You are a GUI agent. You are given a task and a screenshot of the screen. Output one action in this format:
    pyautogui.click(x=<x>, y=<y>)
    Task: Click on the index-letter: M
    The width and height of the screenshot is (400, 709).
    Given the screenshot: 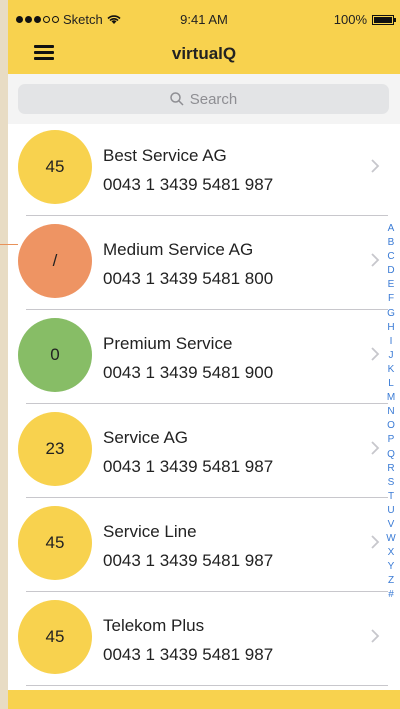 What is the action you would take?
    pyautogui.click(x=391, y=398)
    